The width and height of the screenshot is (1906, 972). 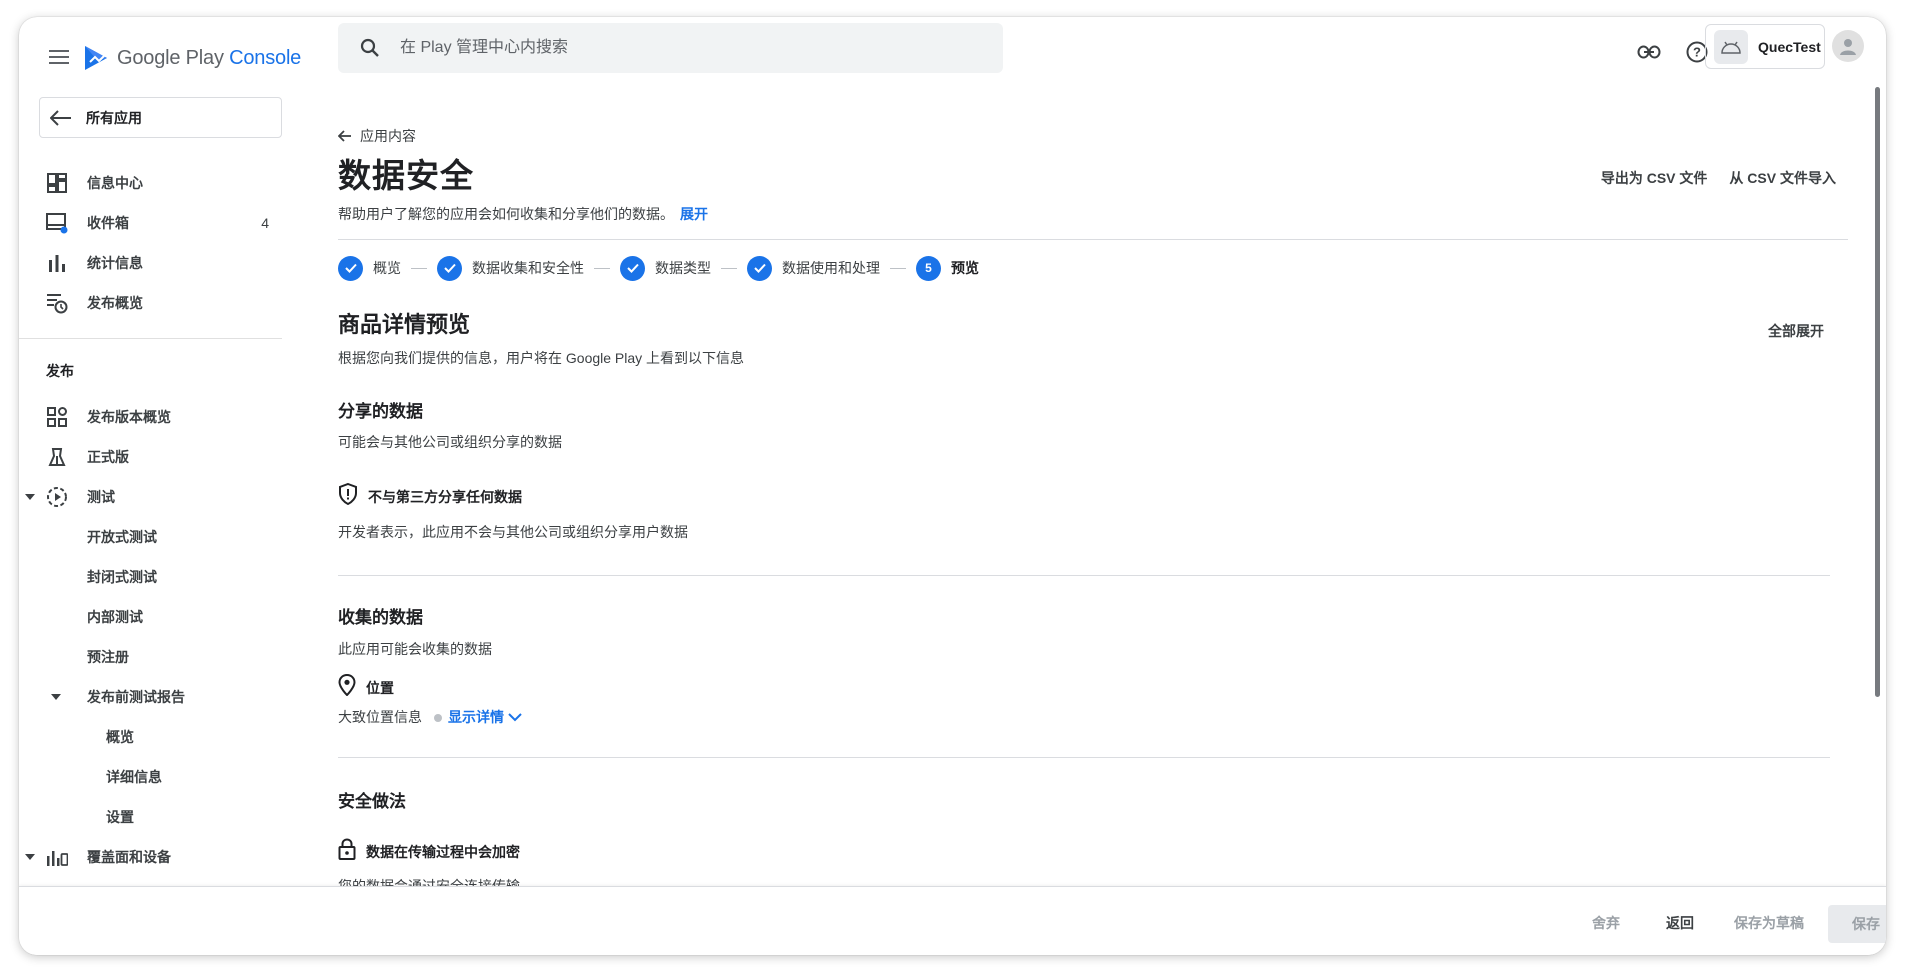 I want to click on expand-all-button: 全部展开, so click(x=1796, y=331).